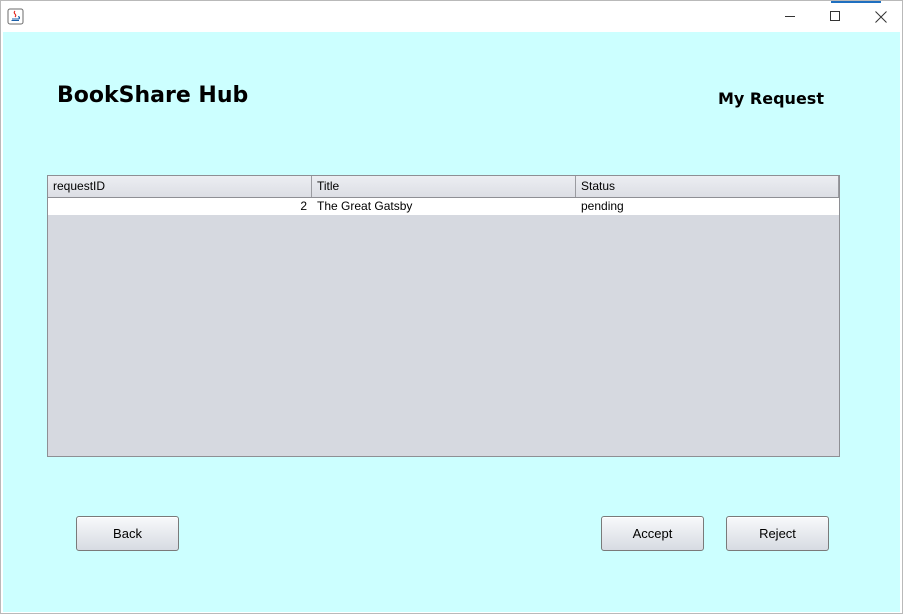  I want to click on maximize-button, so click(835, 16).